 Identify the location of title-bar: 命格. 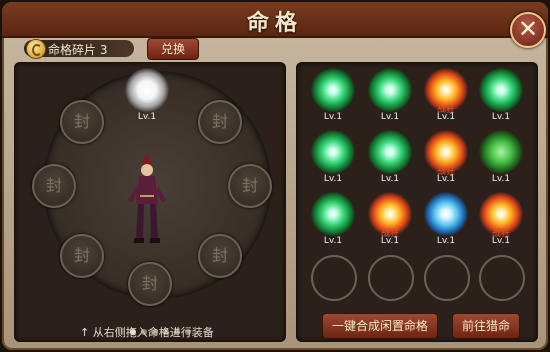
(275, 20).